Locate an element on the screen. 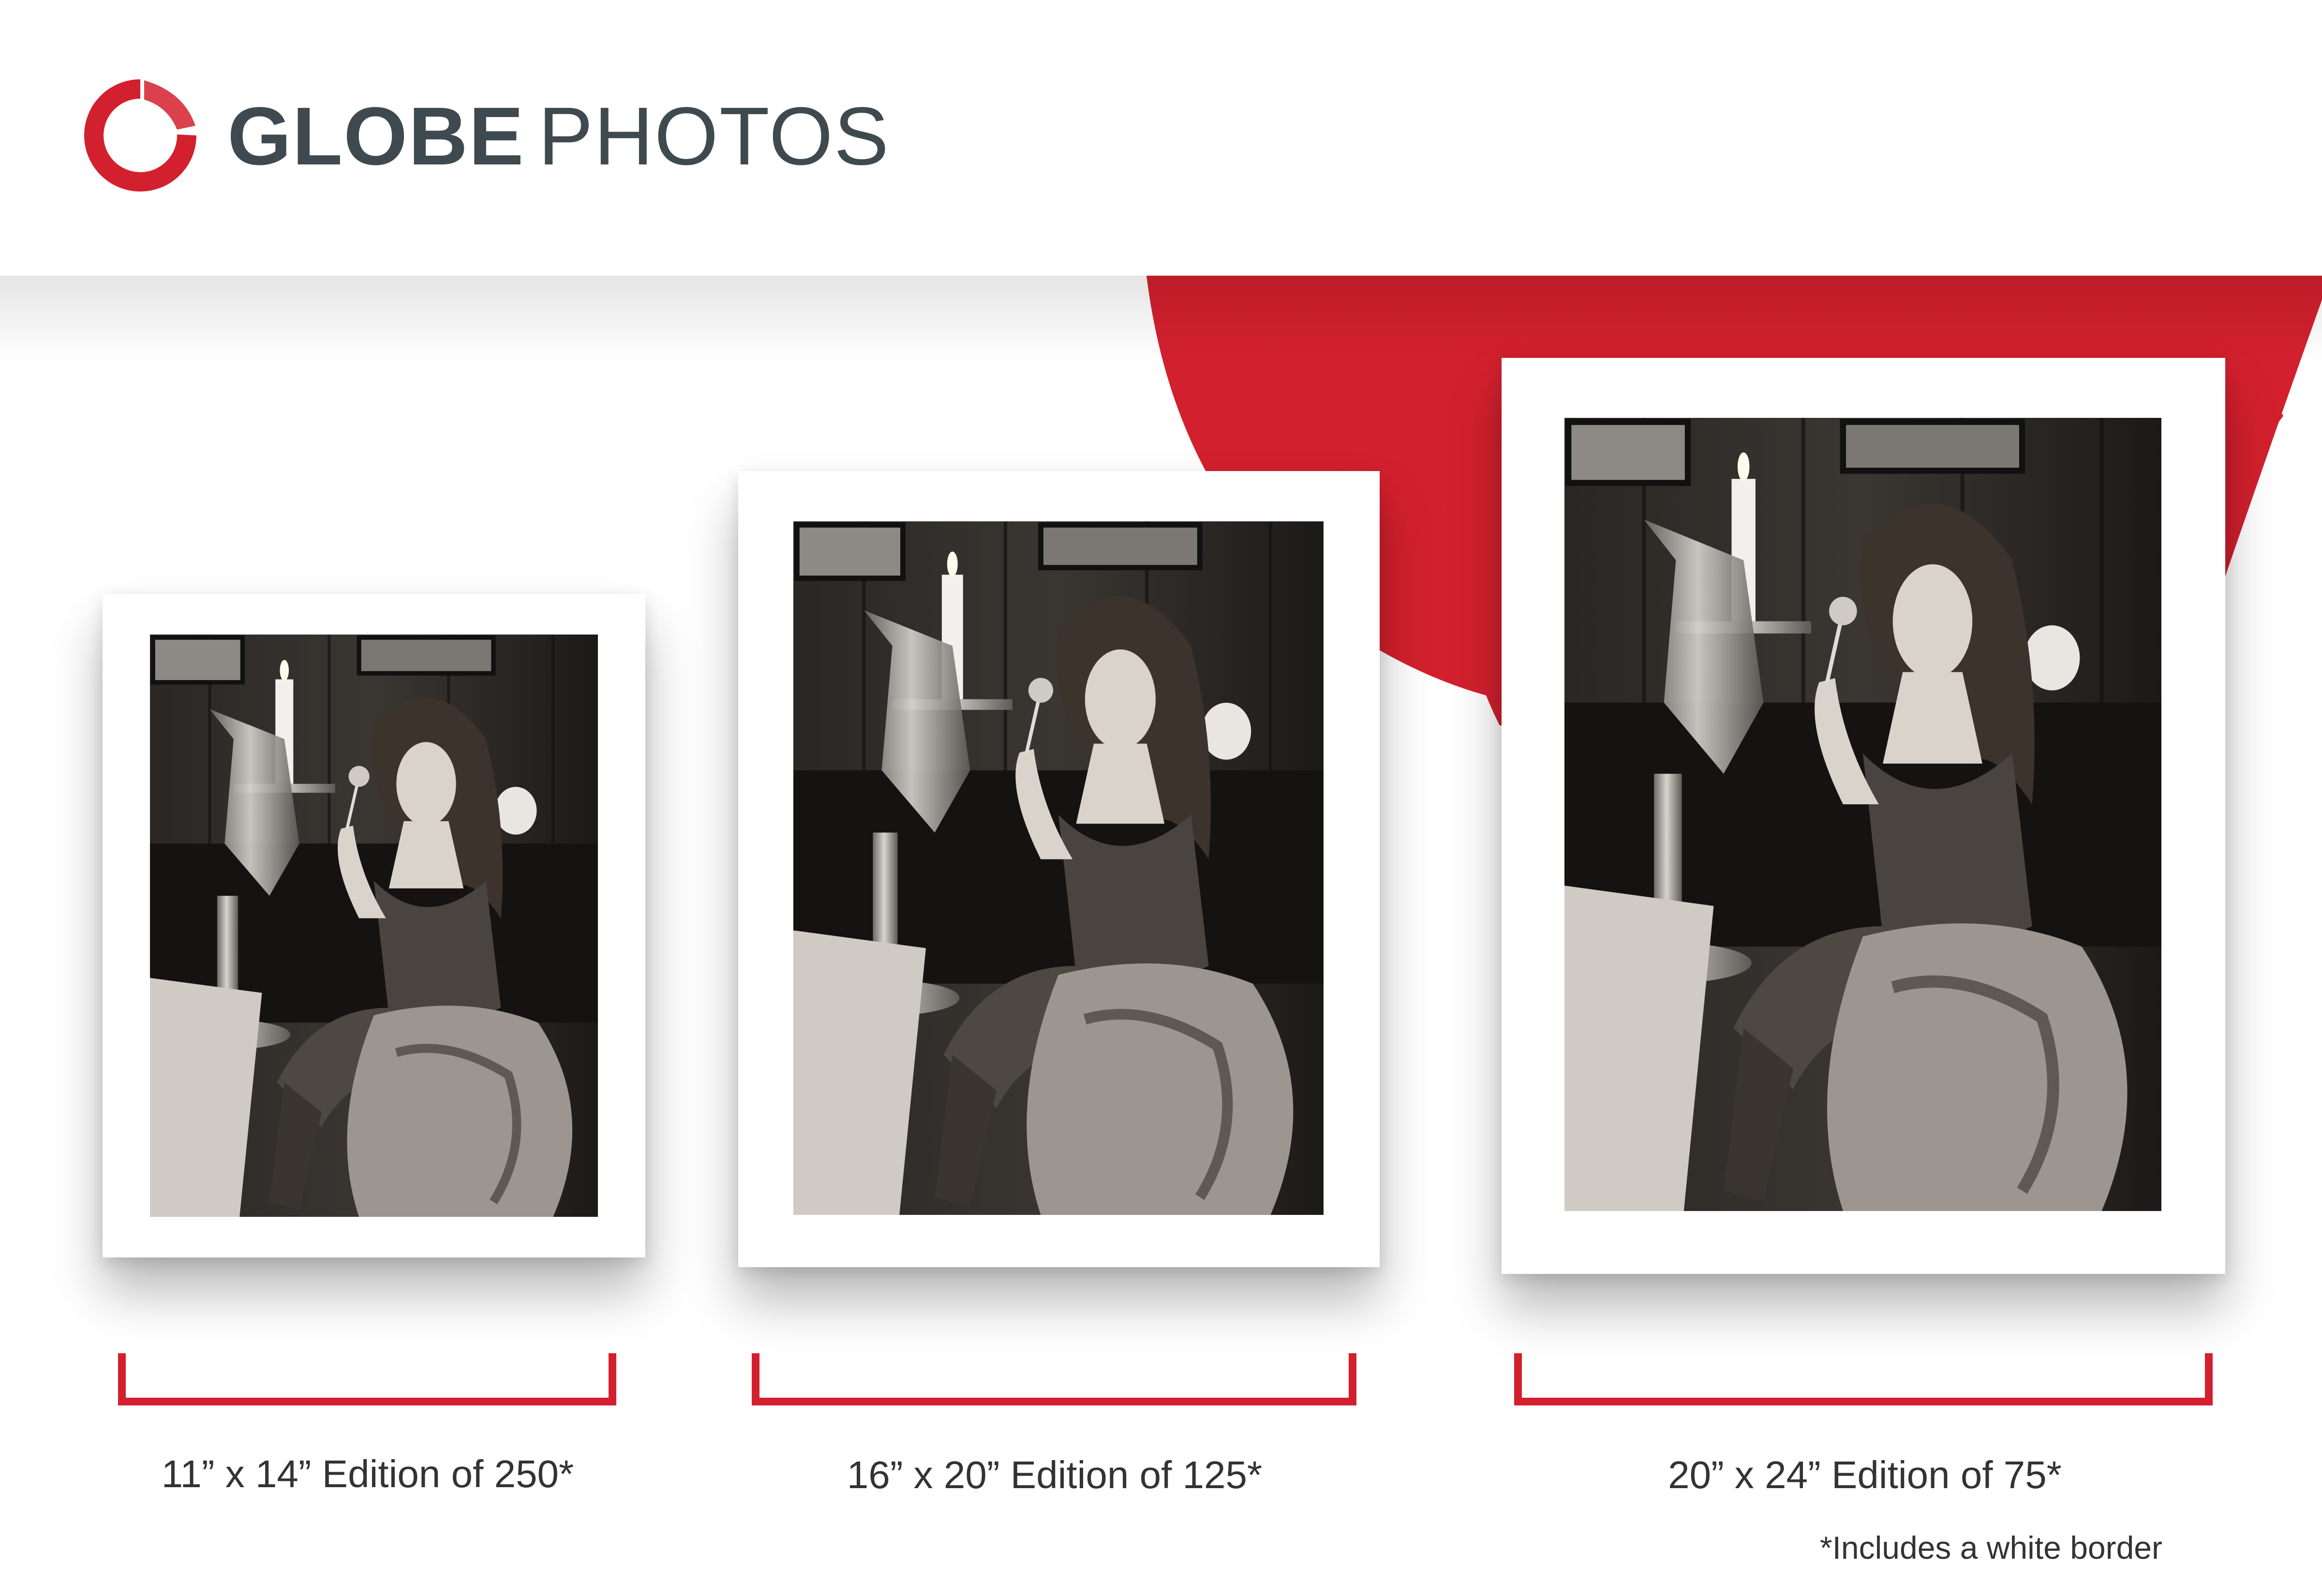 This screenshot has height=1596, width=2322. edition-caption-medium: 16” x 20” Edition of 125* is located at coordinates (1055, 1474).